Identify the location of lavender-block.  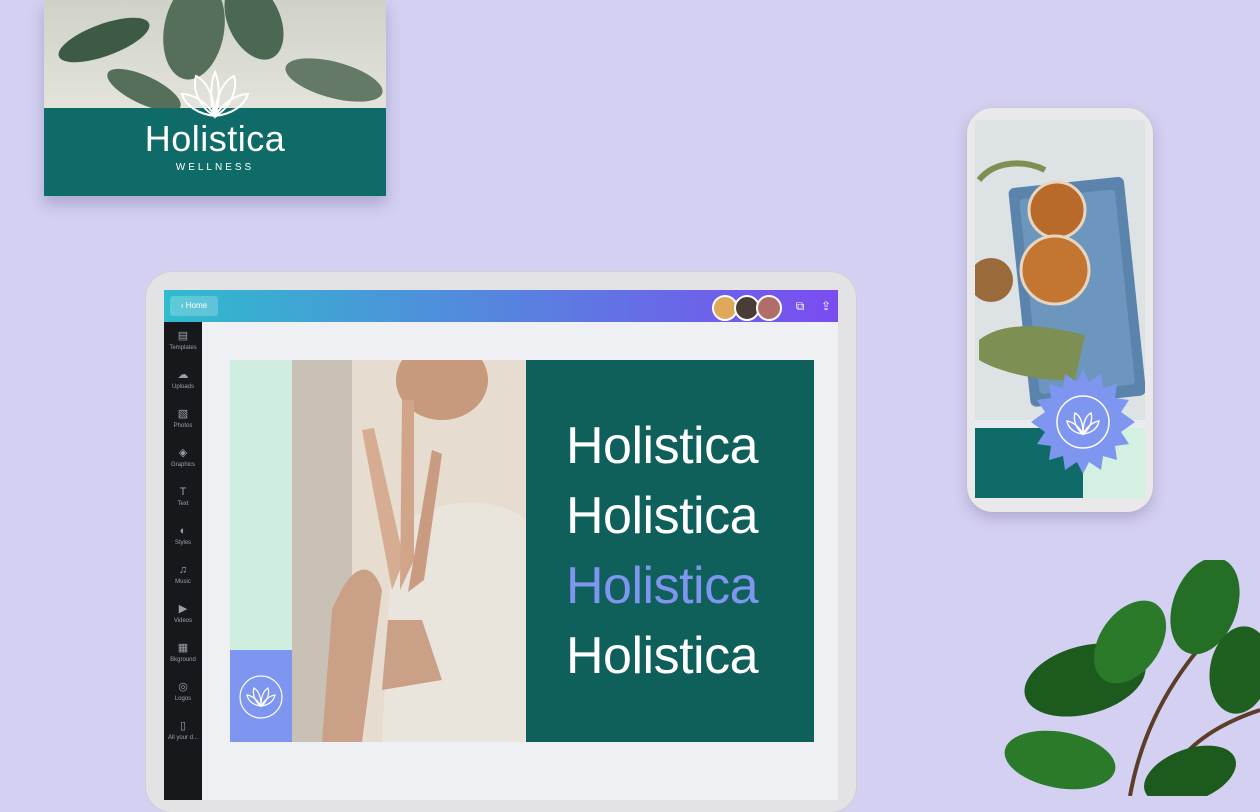
(261, 696).